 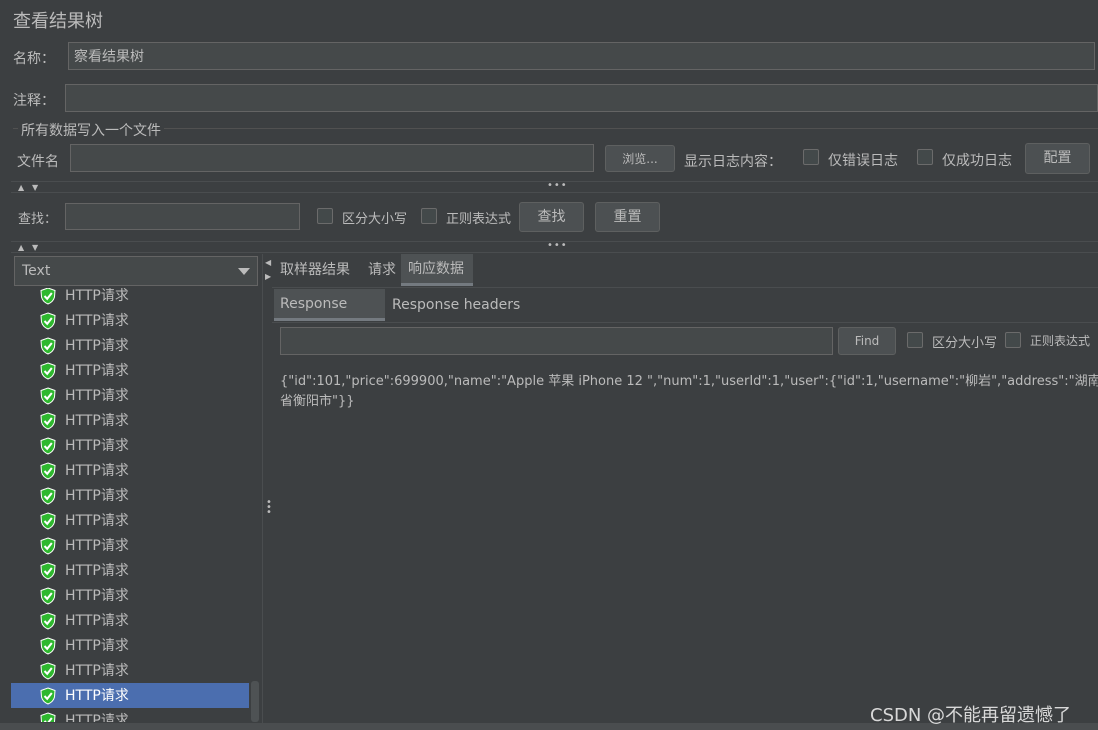 What do you see at coordinates (325, 216) in the screenshot?
I see `case-sensitive-checkbox` at bounding box center [325, 216].